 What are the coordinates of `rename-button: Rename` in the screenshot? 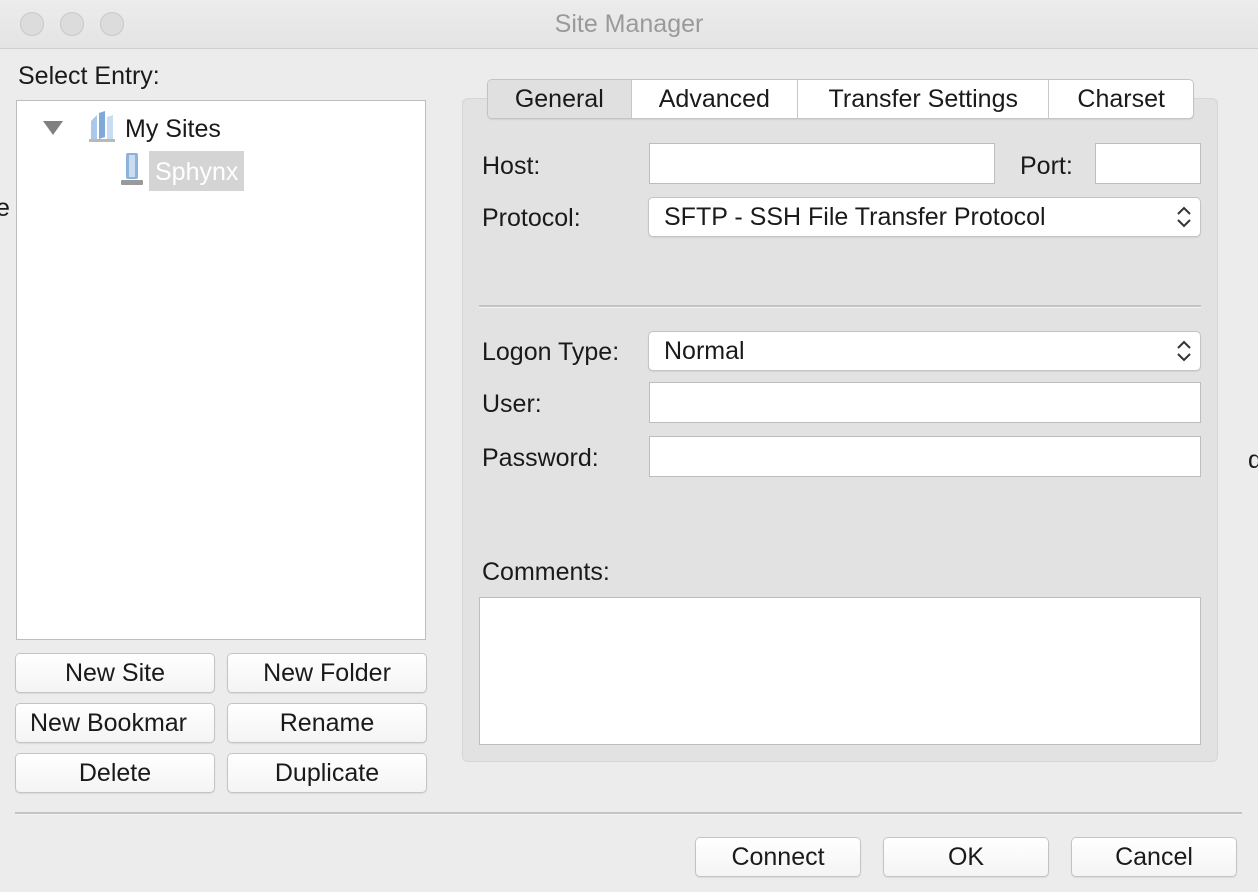 It's located at (327, 723).